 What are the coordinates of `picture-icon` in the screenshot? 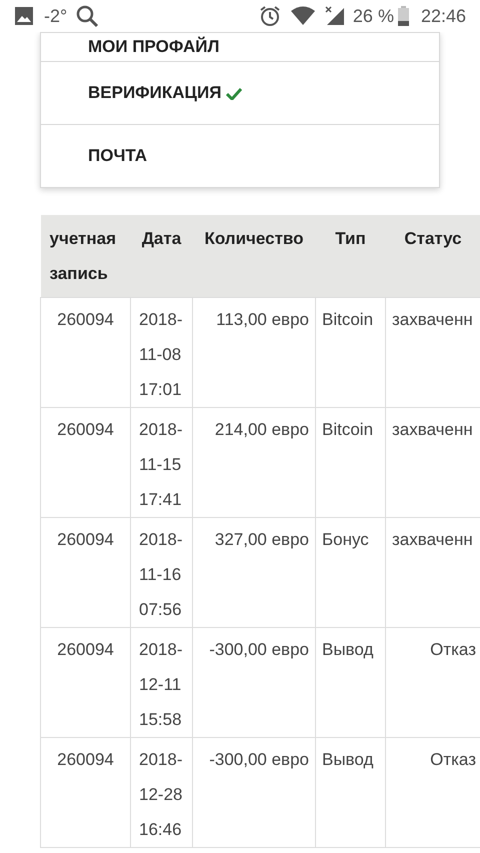 It's located at (24, 16).